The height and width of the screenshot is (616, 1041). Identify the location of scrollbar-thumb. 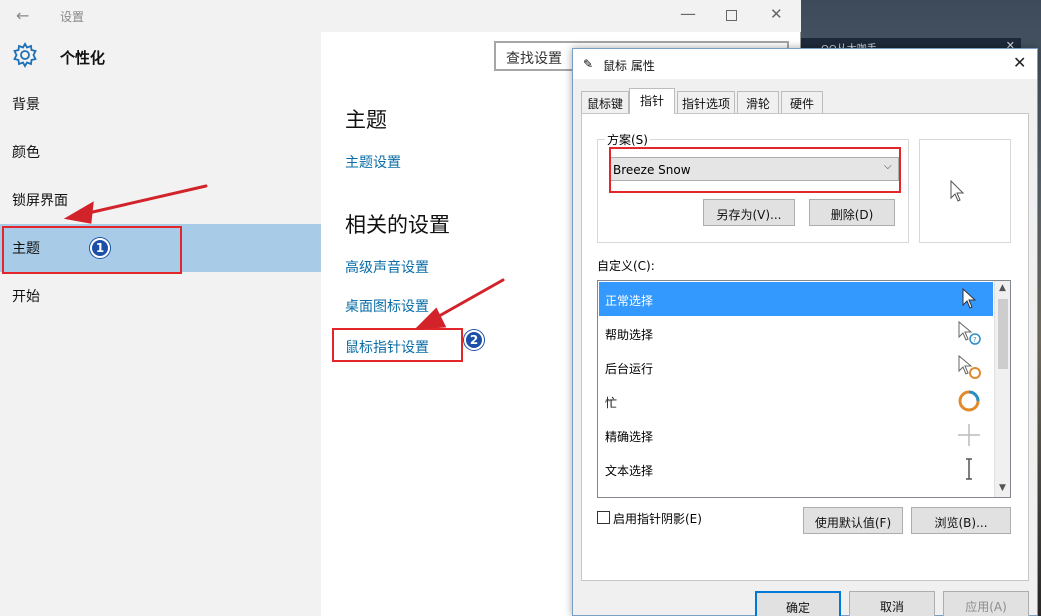
(1003, 334).